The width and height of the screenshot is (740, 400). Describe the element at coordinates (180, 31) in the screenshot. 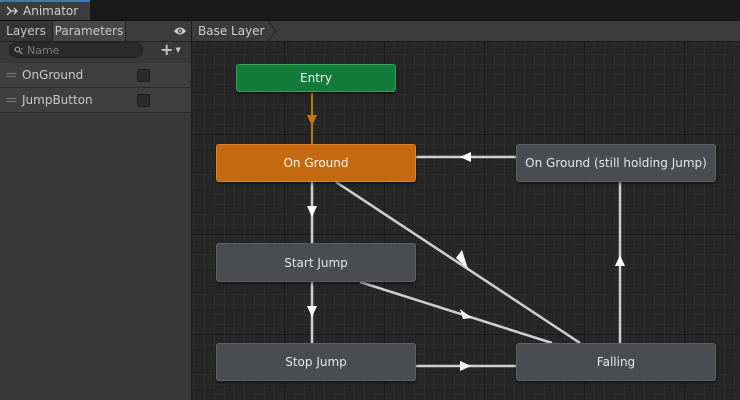

I see `eye-icon` at that location.